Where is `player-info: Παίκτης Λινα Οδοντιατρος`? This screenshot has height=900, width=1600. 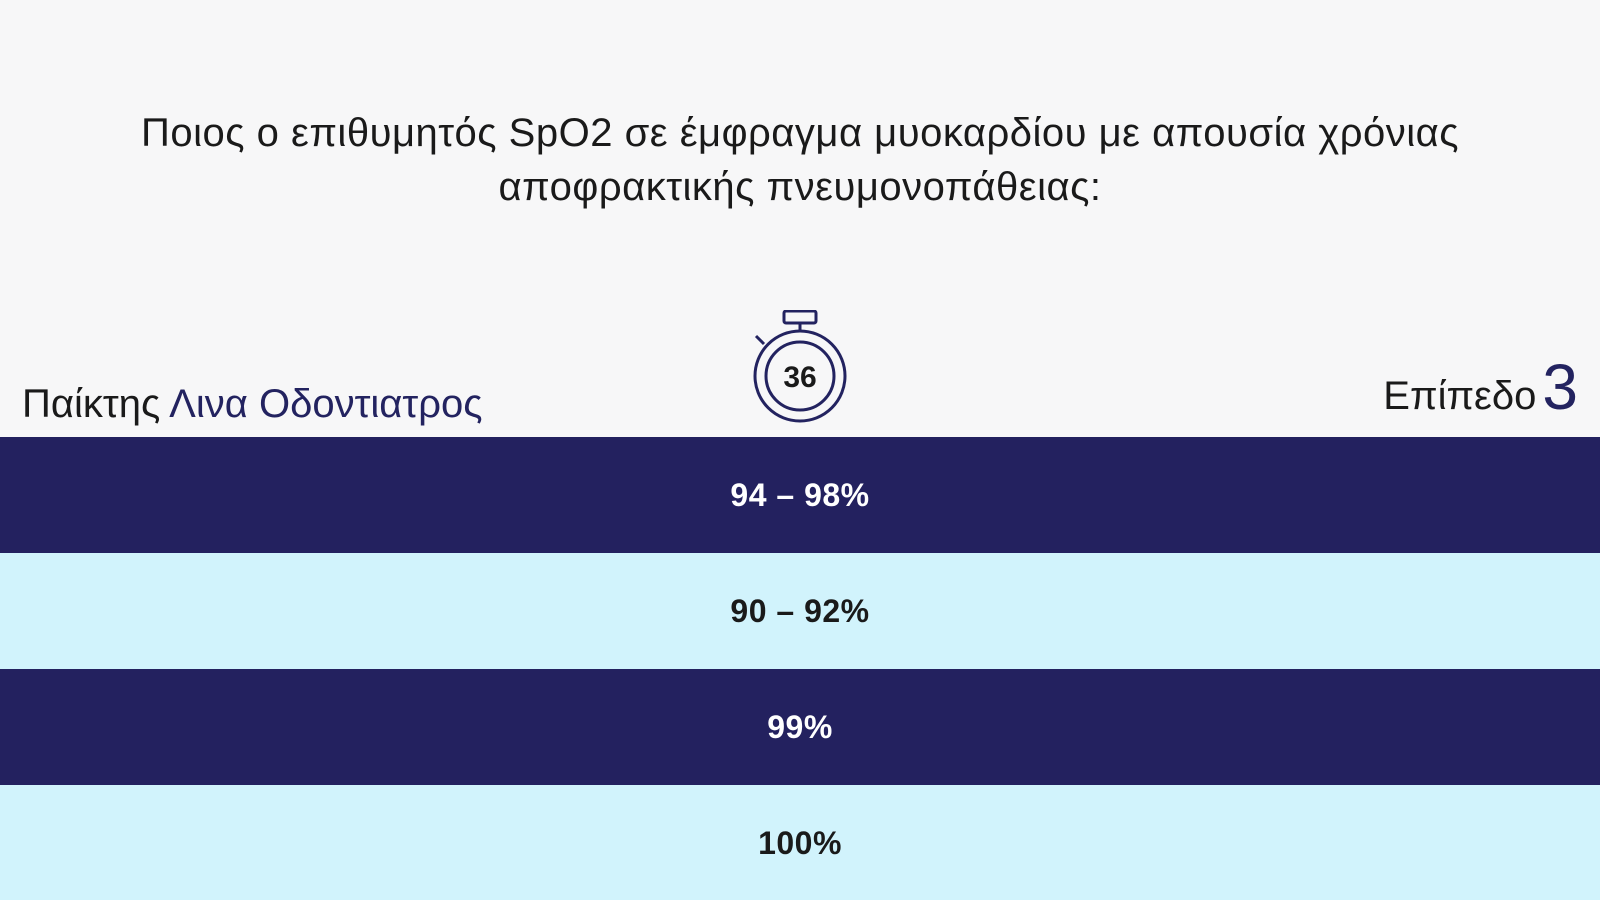
player-info: Παίκτης Λινα Οδοντιατρος is located at coordinates (252, 404).